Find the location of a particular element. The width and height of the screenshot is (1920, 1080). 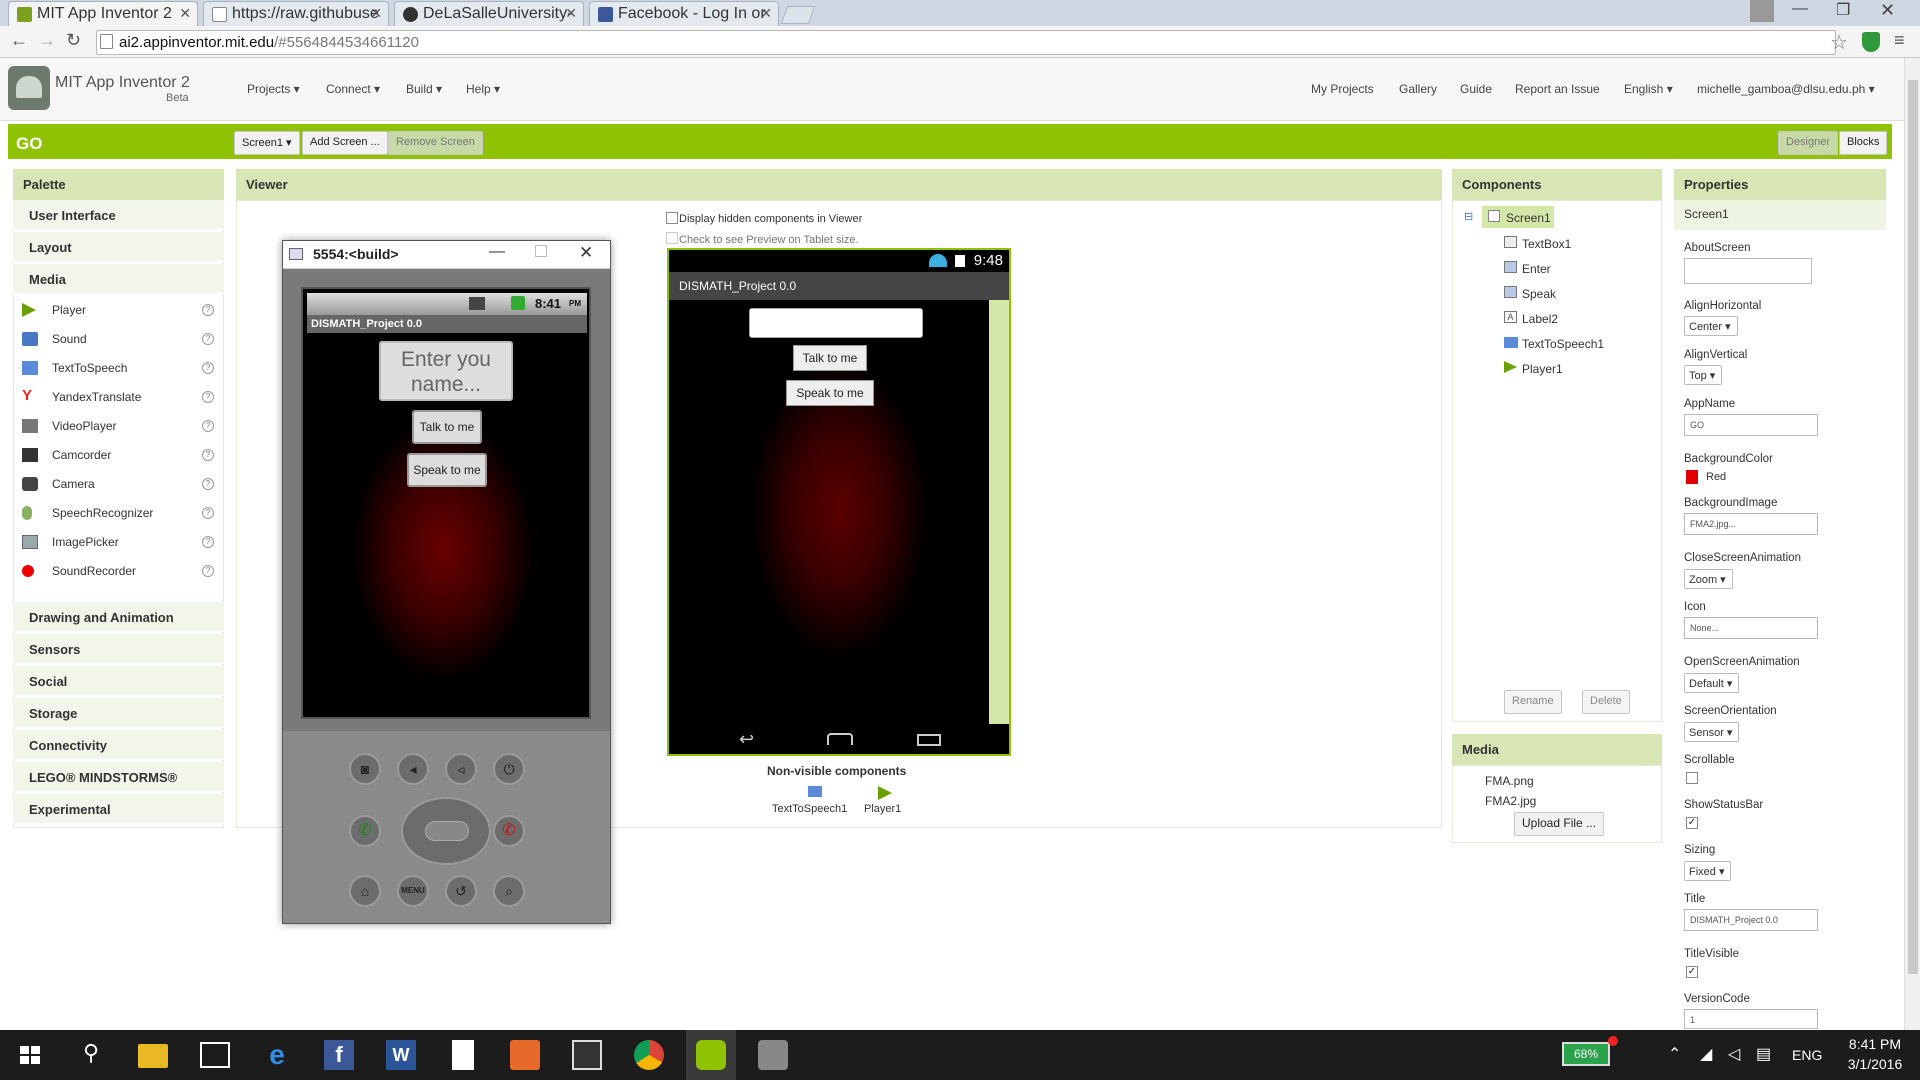

file-explorer-icon is located at coordinates (153, 1056).